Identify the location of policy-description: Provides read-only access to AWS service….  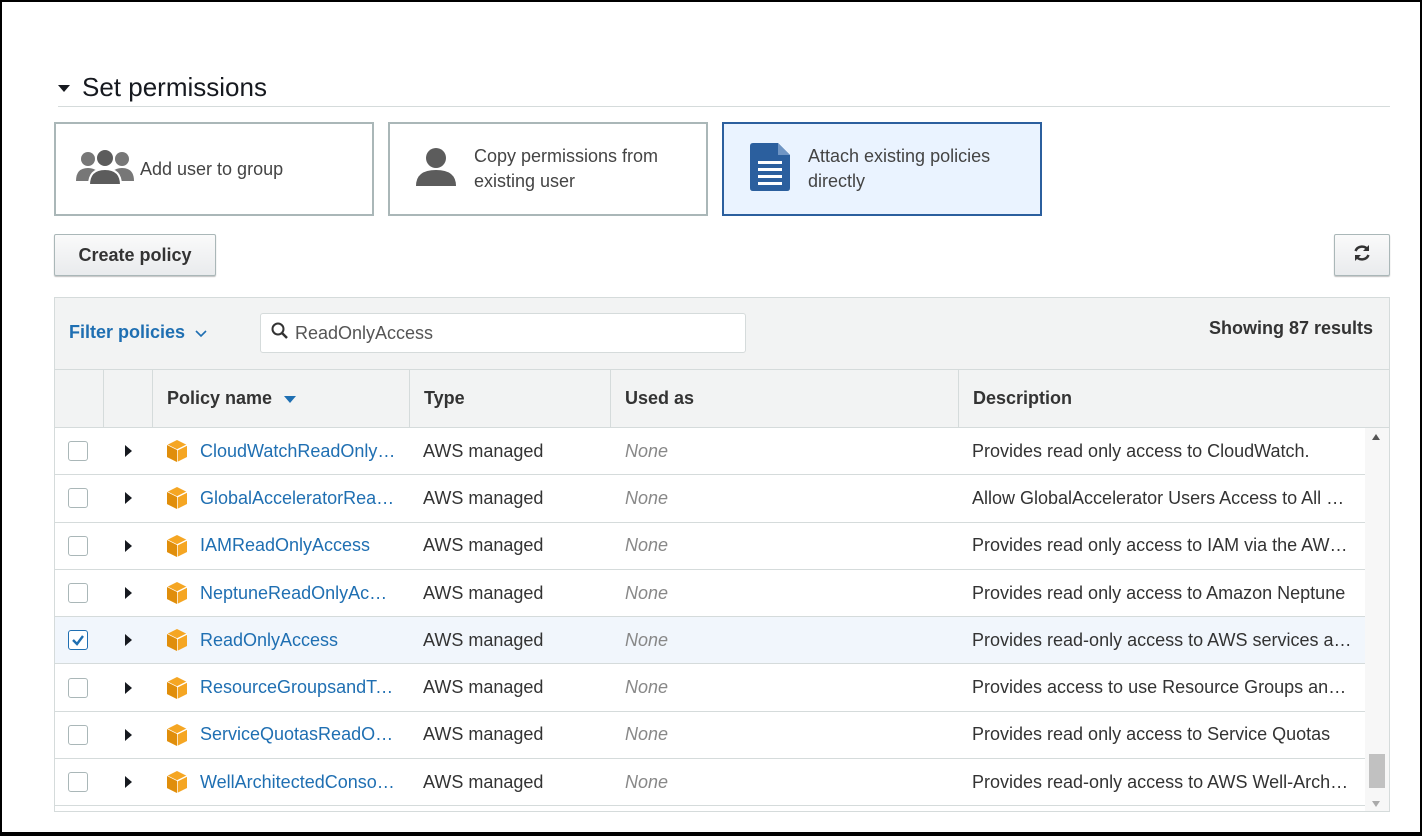
(1162, 639).